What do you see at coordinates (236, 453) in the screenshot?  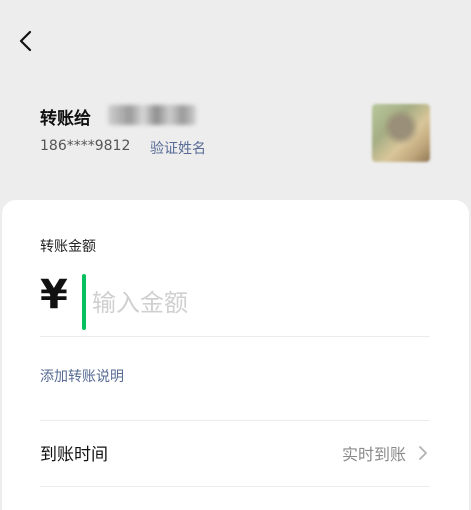 I see `arrival-time-row: 到账时间 实时到账` at bounding box center [236, 453].